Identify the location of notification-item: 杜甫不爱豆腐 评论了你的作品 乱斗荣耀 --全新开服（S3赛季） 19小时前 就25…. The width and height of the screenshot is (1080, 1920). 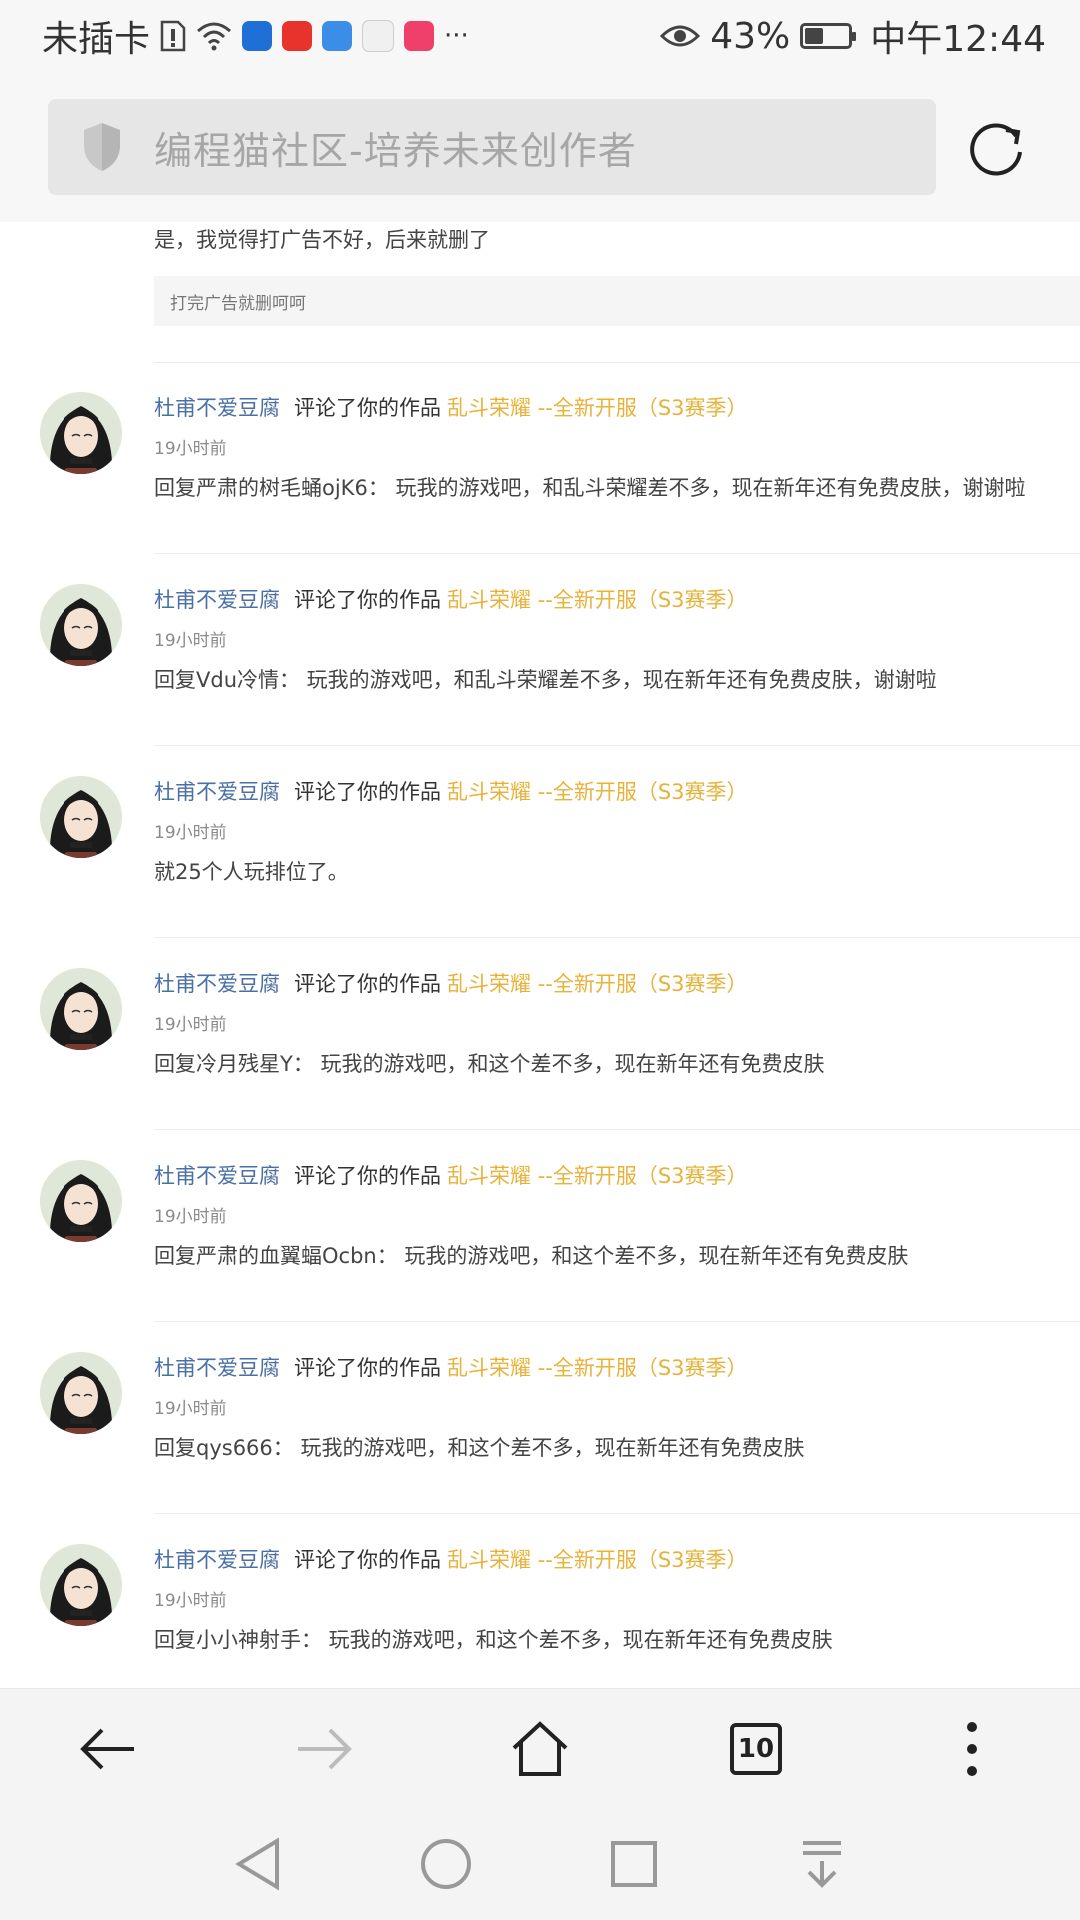
(540, 841).